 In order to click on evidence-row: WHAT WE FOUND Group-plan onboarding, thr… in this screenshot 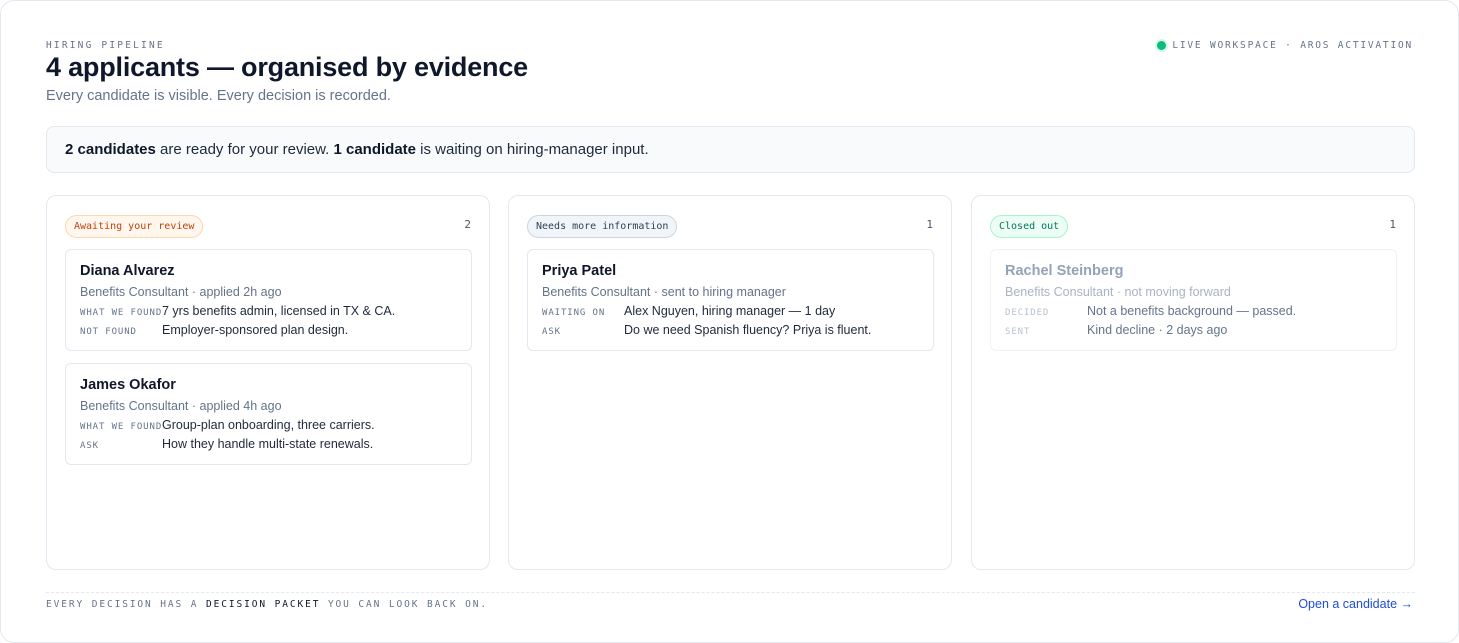, I will do `click(268, 425)`.